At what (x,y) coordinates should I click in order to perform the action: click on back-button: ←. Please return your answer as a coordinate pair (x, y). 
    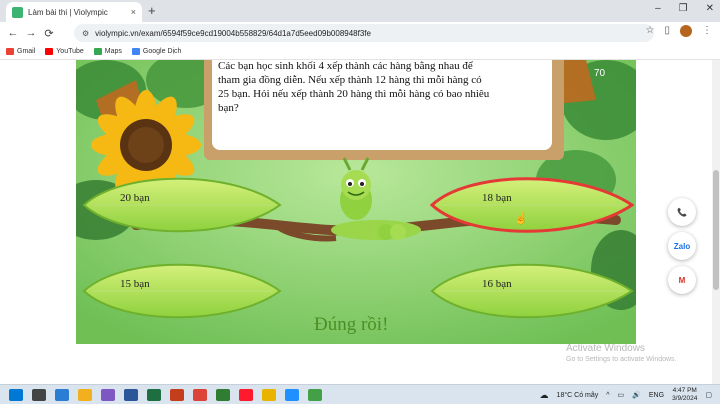
    Looking at the image, I should click on (13, 33).